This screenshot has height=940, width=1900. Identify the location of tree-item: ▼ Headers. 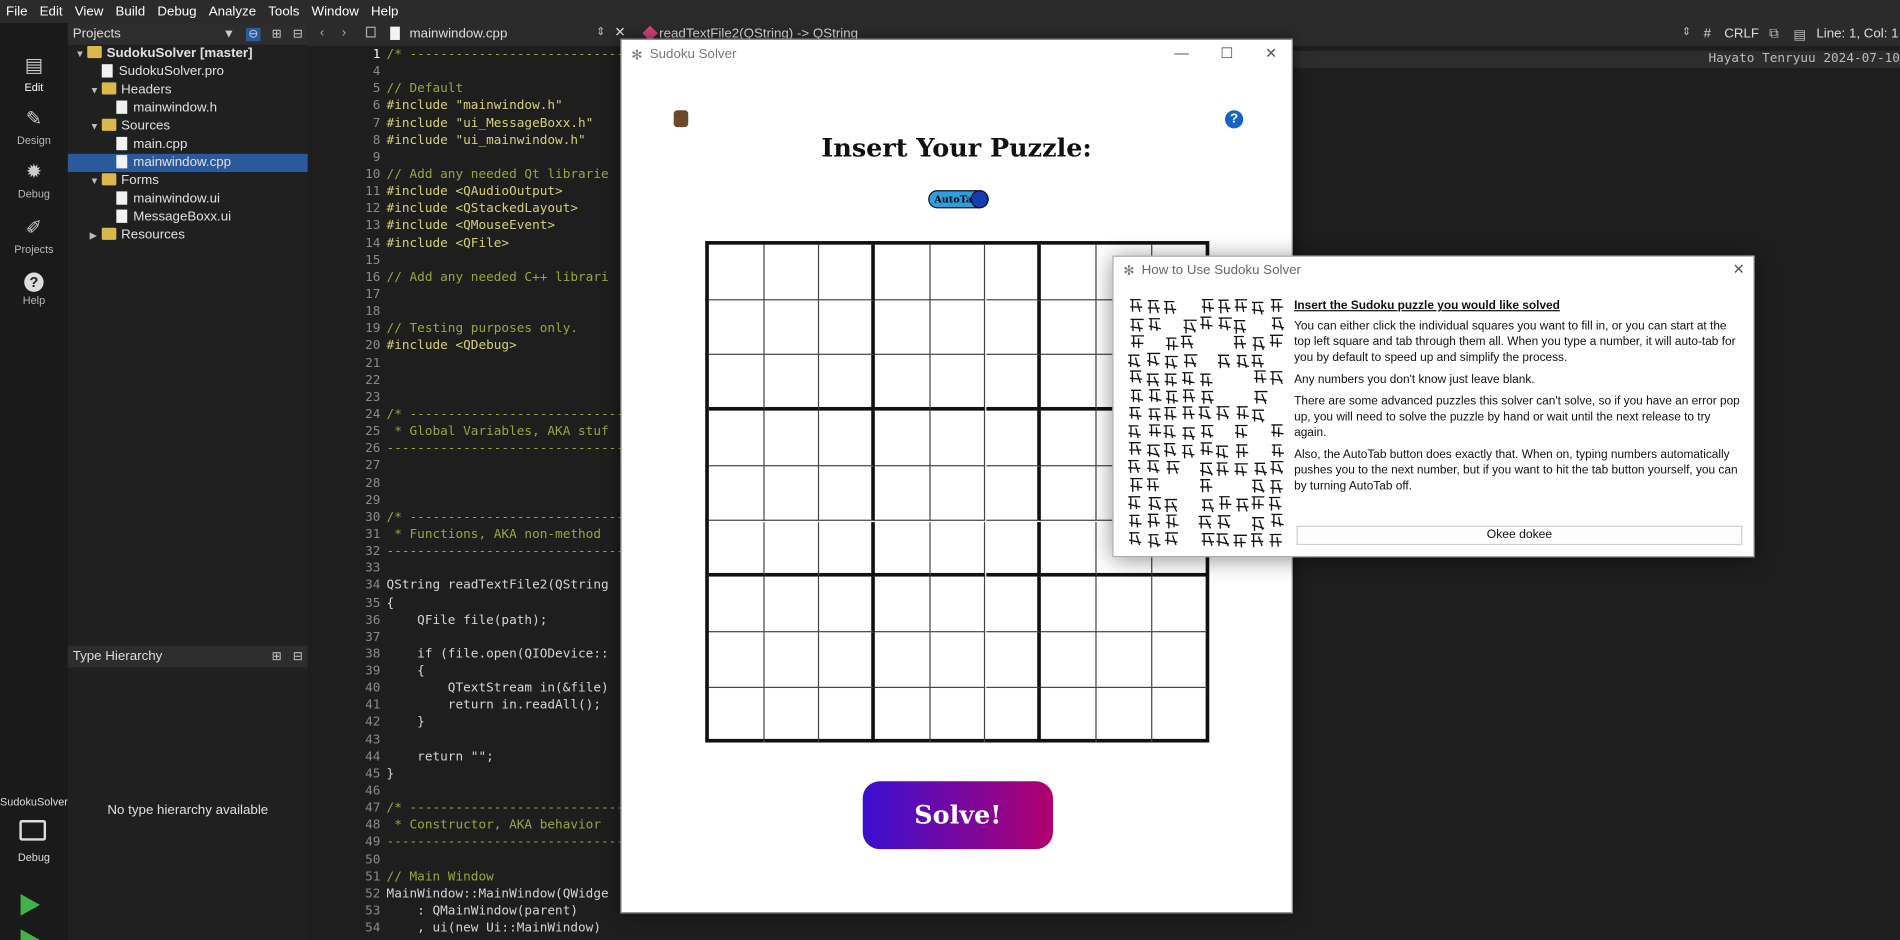
(188, 90).